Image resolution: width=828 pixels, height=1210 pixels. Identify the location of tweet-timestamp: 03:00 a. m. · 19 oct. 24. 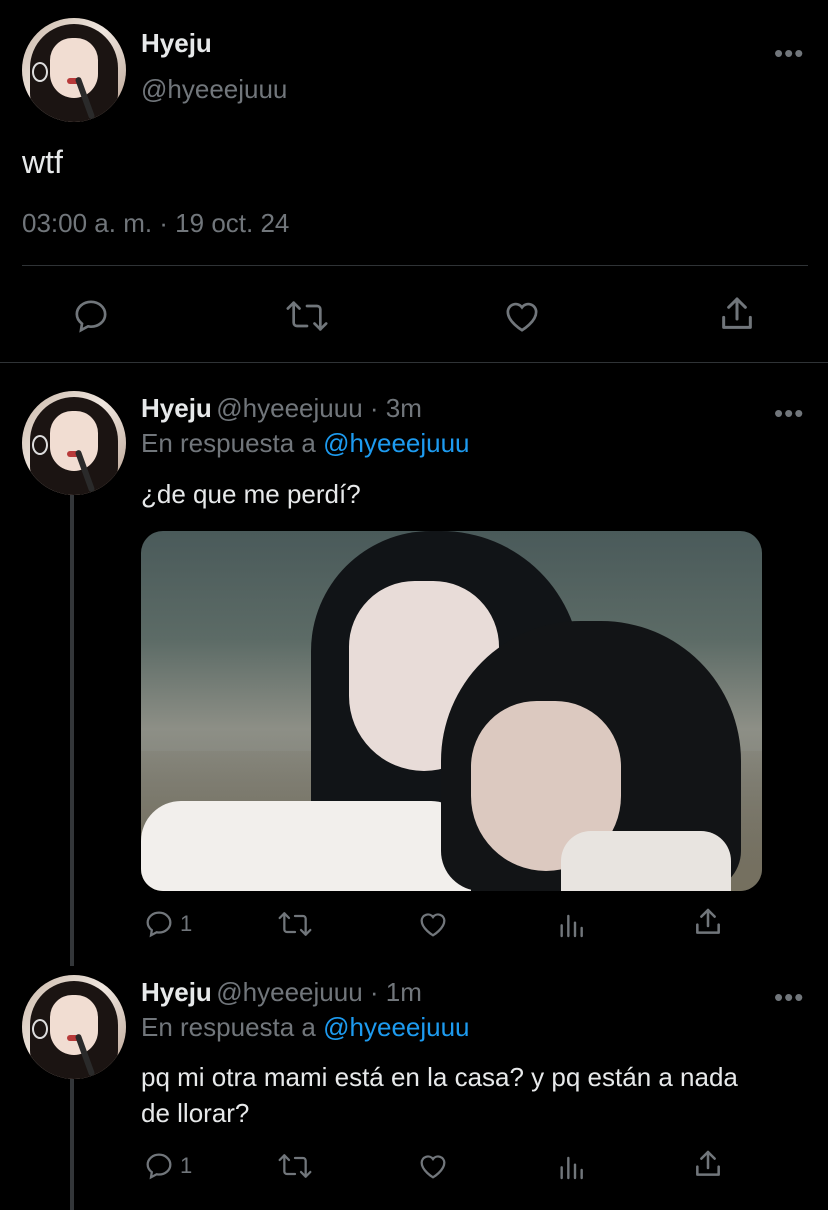
(155, 223).